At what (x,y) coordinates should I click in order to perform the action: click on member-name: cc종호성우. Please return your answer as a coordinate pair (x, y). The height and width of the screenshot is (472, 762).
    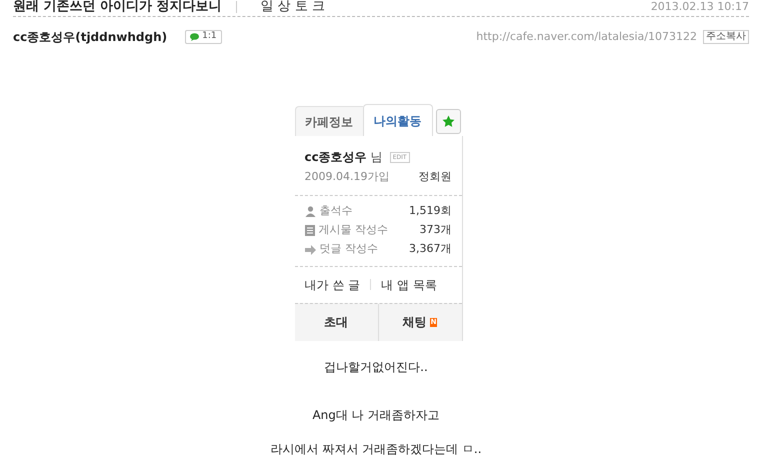
    Looking at the image, I should click on (335, 157).